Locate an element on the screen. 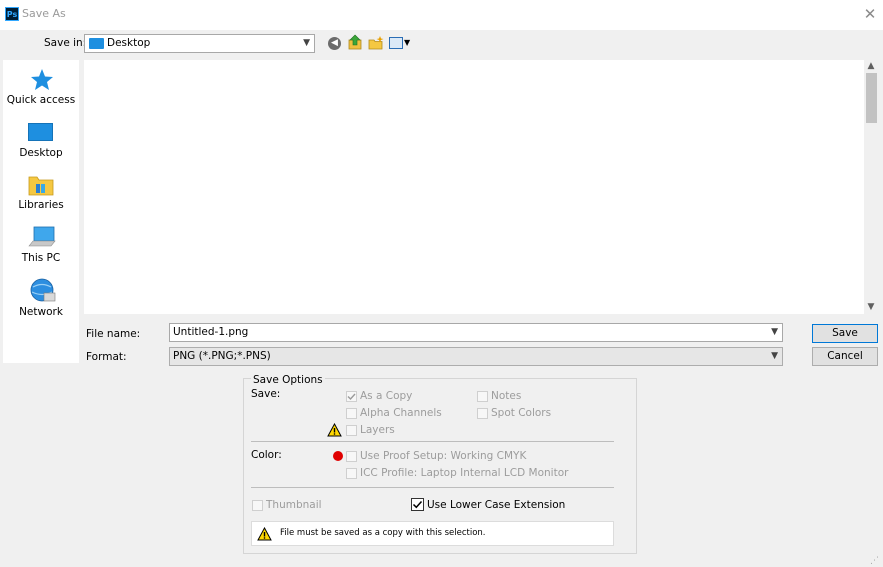 The width and height of the screenshot is (883, 567). title-bar is located at coordinates (441, 15).